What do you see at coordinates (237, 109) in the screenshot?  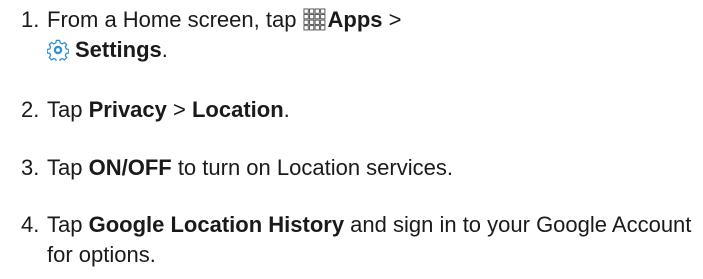 I see `location-label: Location` at bounding box center [237, 109].